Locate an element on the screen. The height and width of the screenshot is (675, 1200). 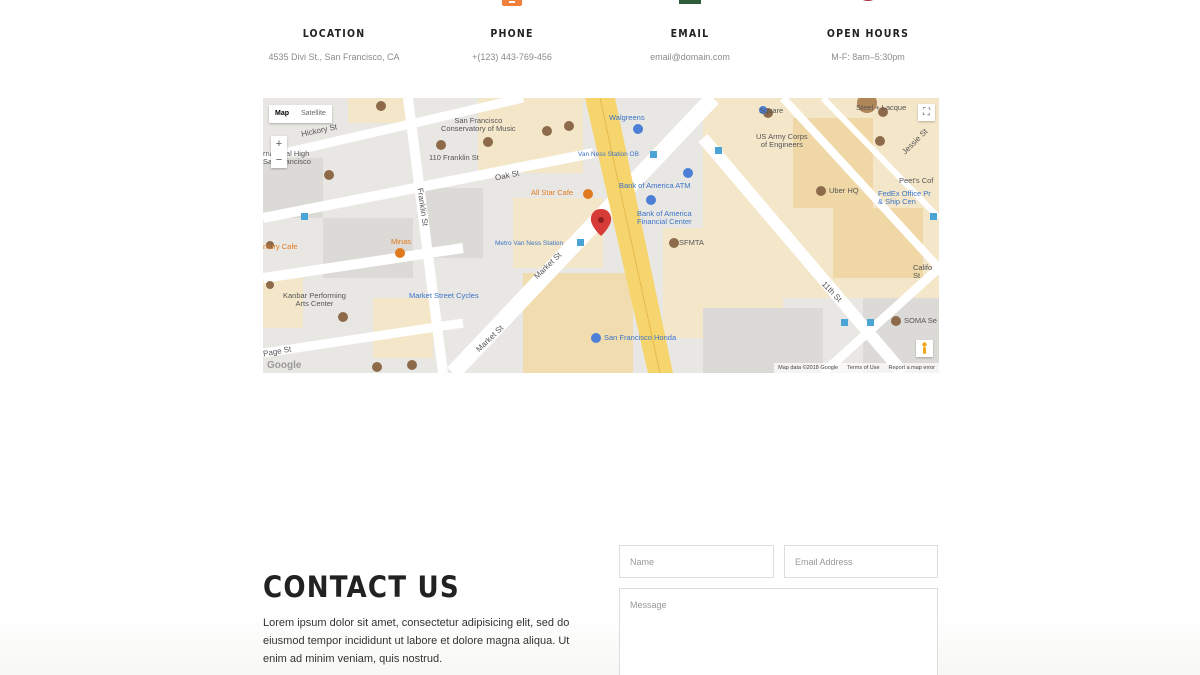
map-label: Square is located at coordinates (771, 110).